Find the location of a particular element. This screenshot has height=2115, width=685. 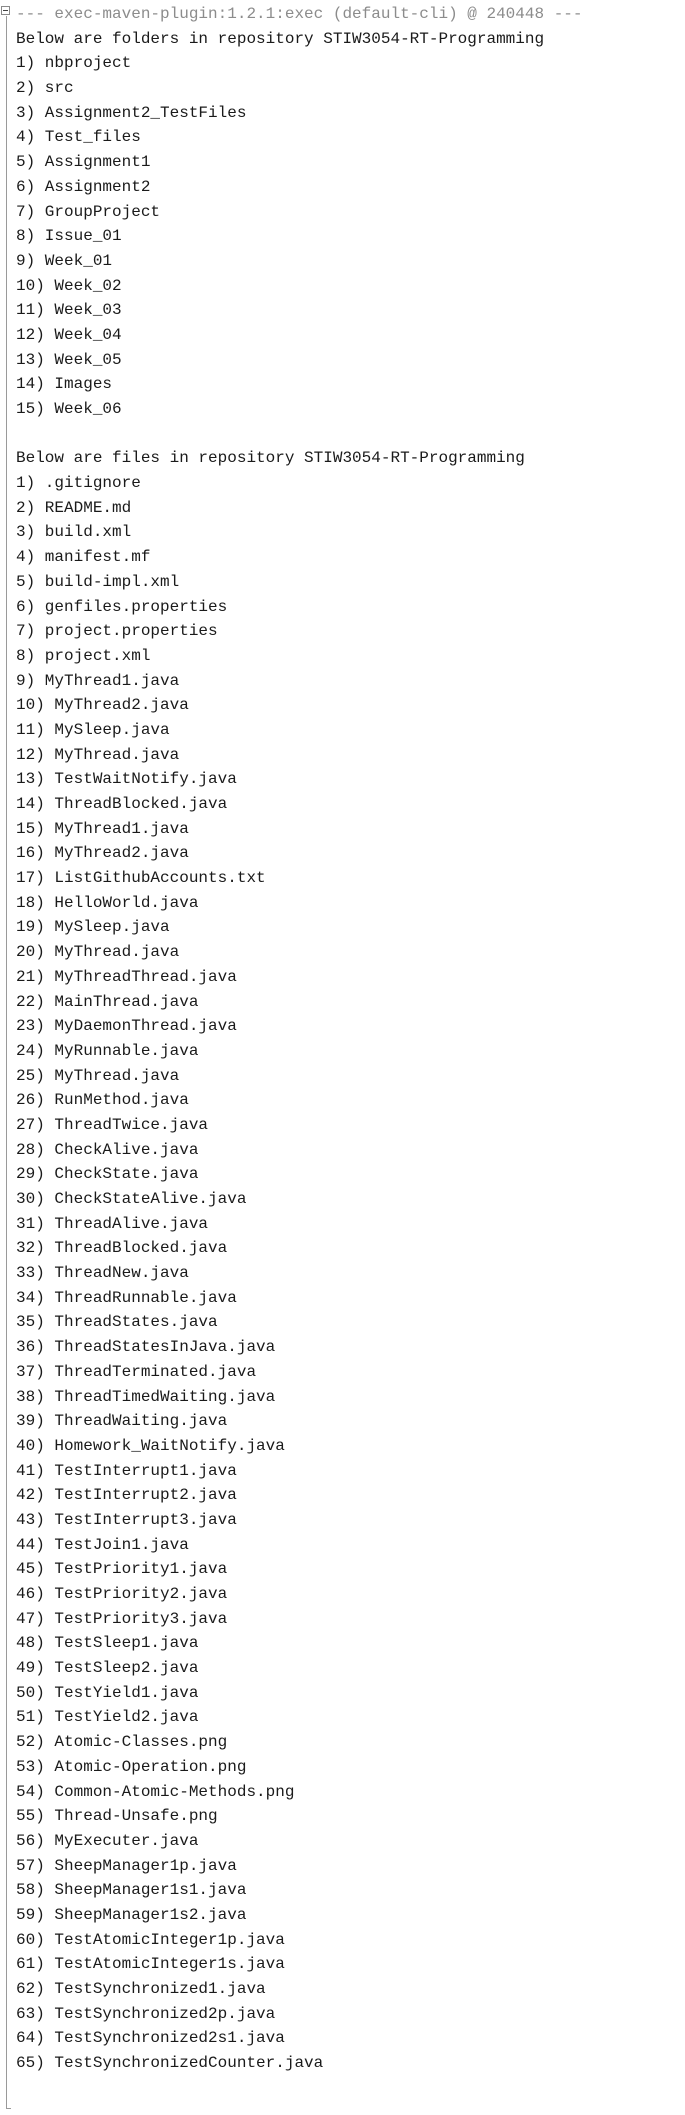

file-list-item: 4) manifest.mf is located at coordinates (83, 557).